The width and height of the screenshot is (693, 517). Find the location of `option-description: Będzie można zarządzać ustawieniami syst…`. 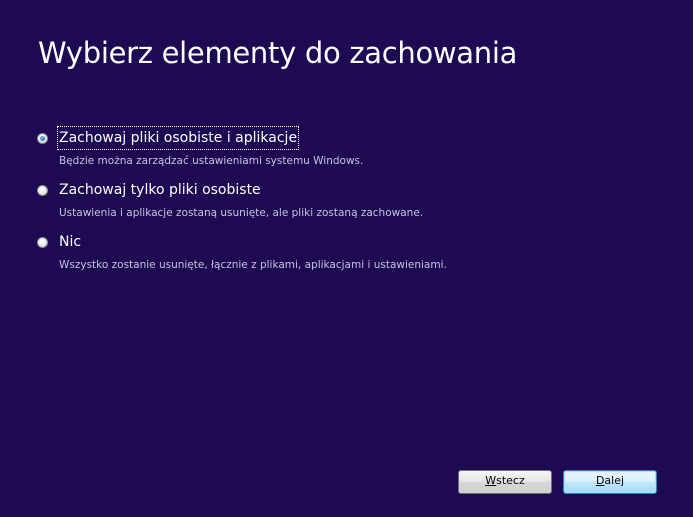

option-description: Będzie można zarządzać ustawieniami syst… is located at coordinates (211, 161).